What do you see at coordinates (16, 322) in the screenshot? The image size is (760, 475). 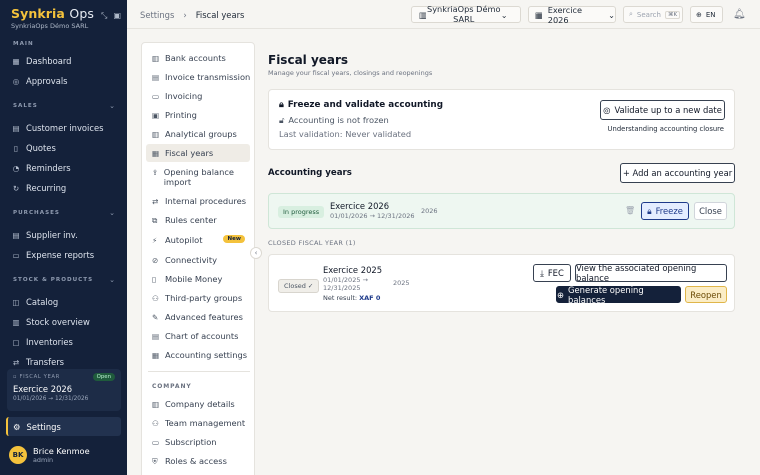 I see `chart-icon: ▥` at bounding box center [16, 322].